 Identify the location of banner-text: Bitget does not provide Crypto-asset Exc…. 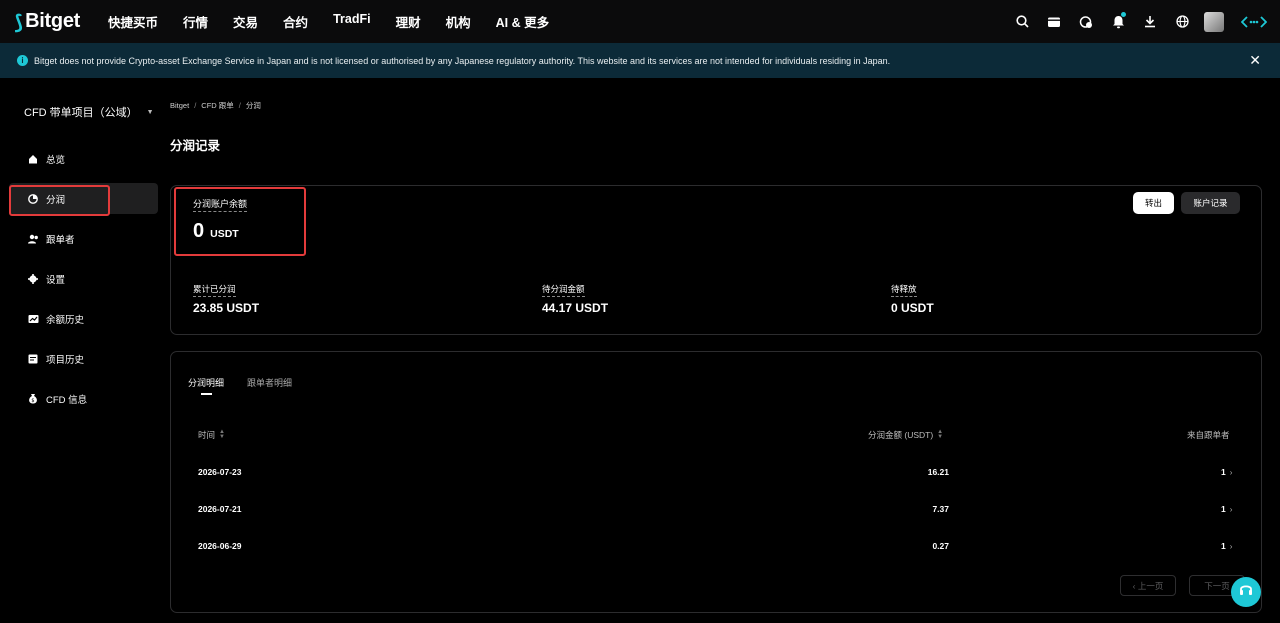
(462, 60).